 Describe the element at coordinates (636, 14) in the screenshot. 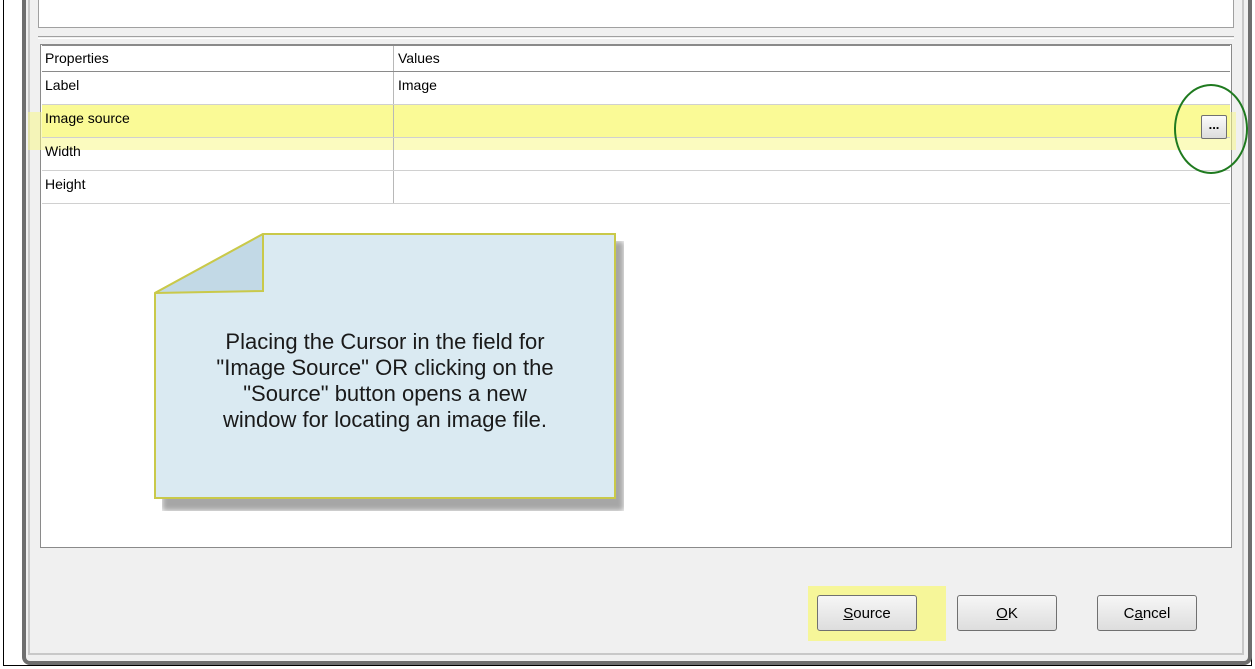

I see `top-text-area` at that location.